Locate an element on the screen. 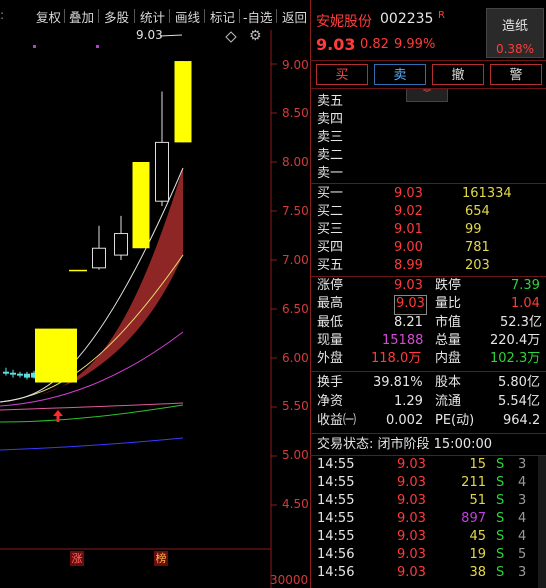 This screenshot has width=546, height=588. sector-pct: 0.38% is located at coordinates (515, 49).